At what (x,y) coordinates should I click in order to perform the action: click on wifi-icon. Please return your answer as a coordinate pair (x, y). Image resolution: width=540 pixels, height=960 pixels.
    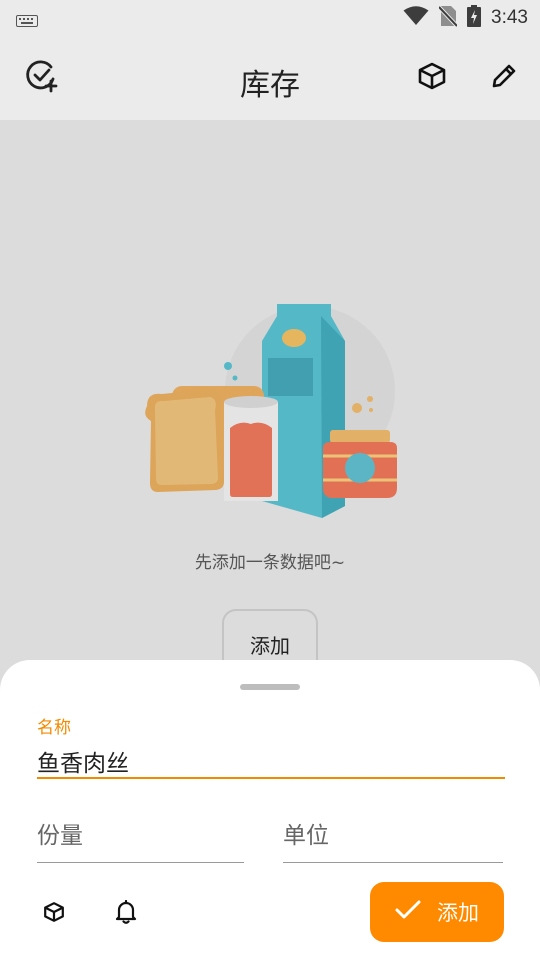
    Looking at the image, I should click on (416, 18).